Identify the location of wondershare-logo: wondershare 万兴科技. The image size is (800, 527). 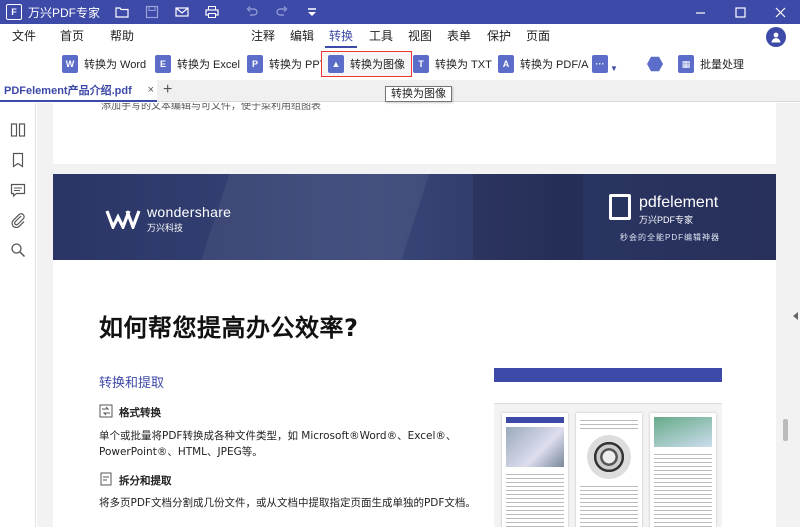
(168, 219).